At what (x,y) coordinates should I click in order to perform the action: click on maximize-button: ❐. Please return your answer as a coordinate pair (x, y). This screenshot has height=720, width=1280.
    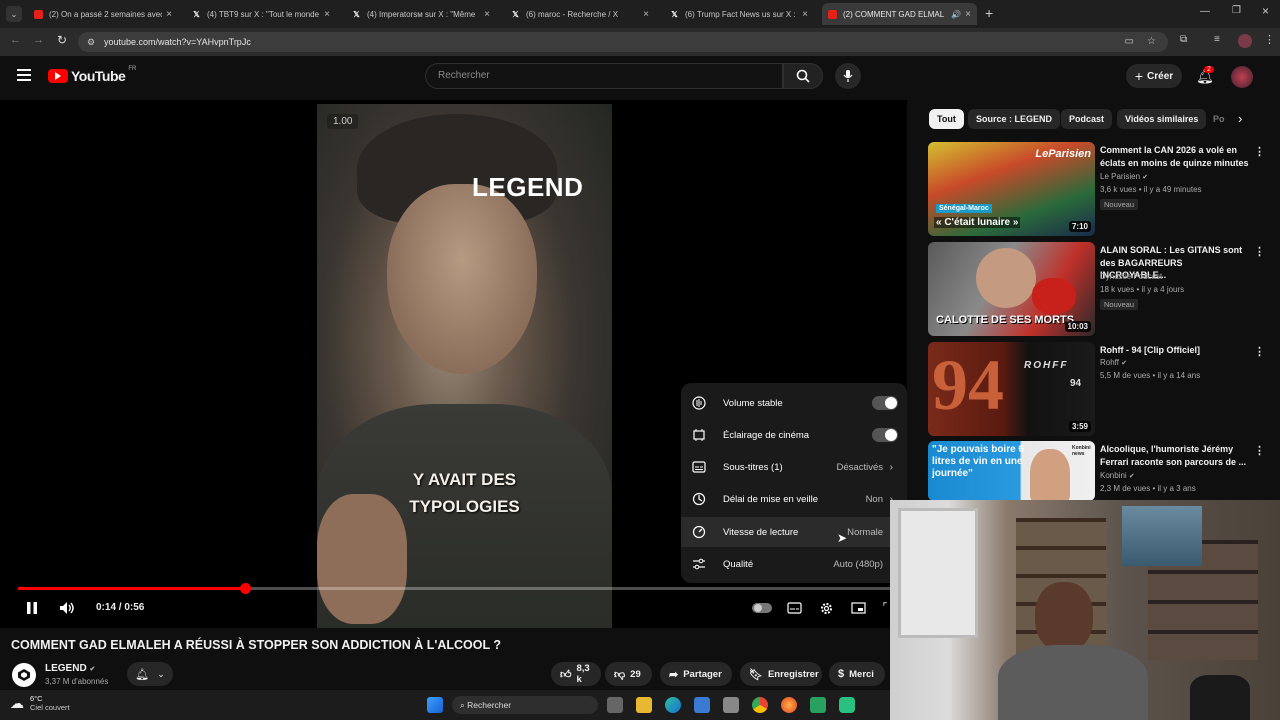
    Looking at the image, I should click on (1236, 10).